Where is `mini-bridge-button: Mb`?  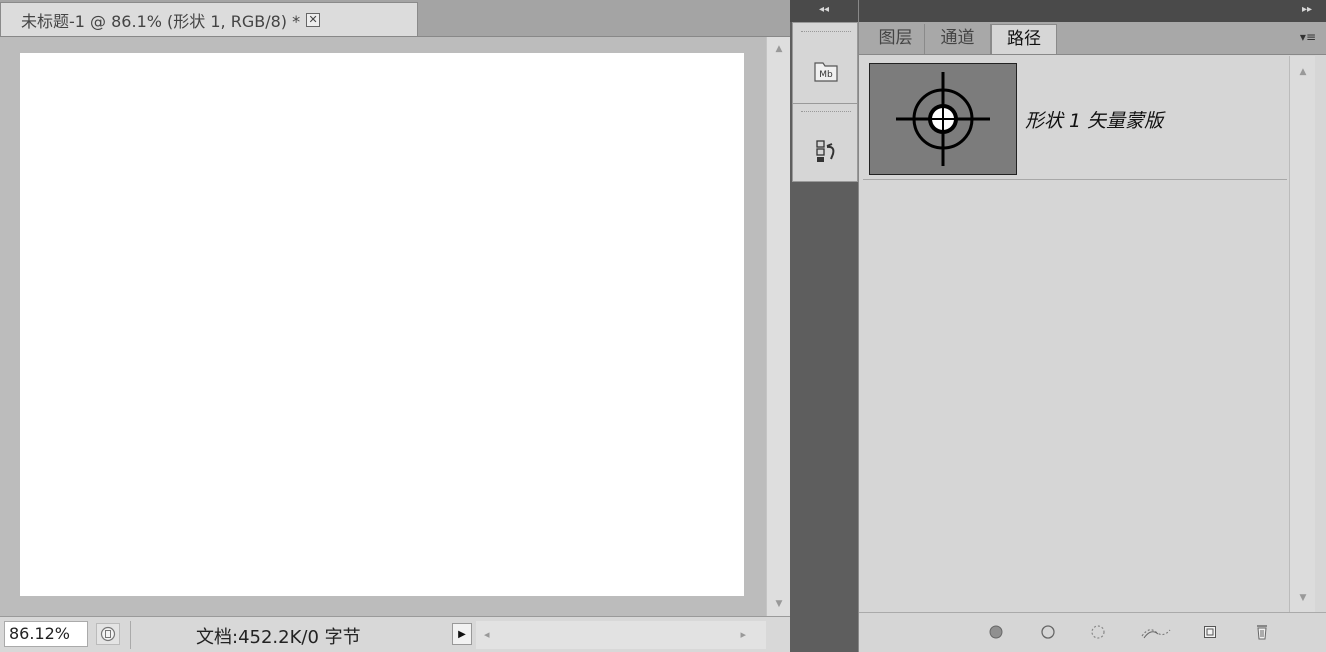
mini-bridge-button: Mb is located at coordinates (826, 71).